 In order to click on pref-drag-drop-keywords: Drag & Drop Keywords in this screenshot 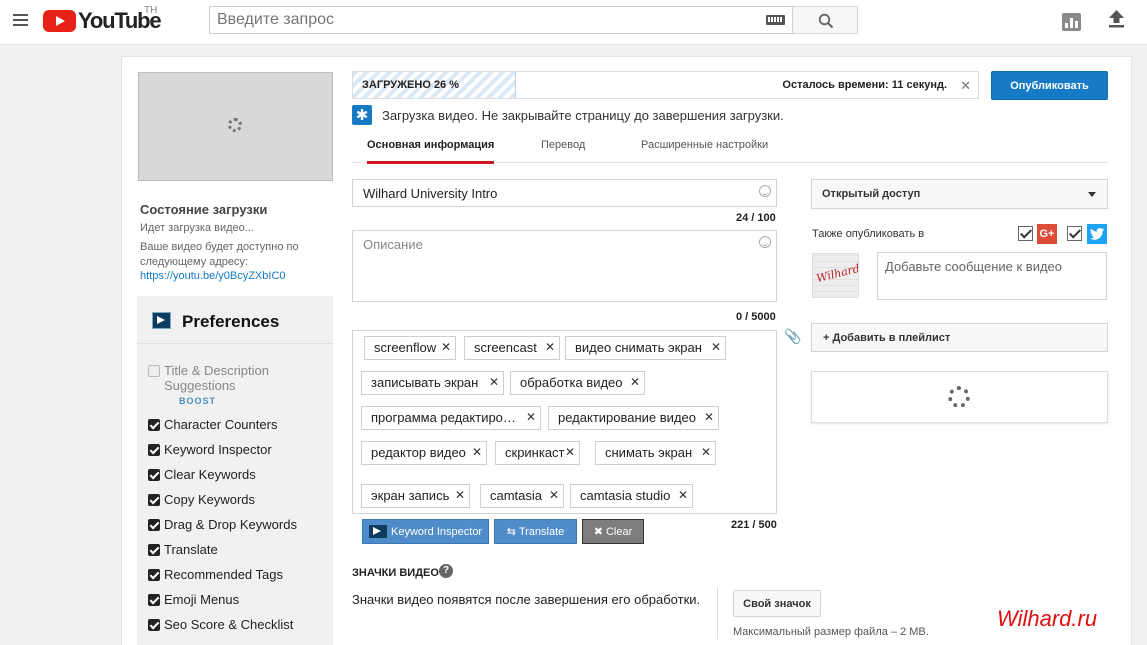, I will do `click(222, 524)`.